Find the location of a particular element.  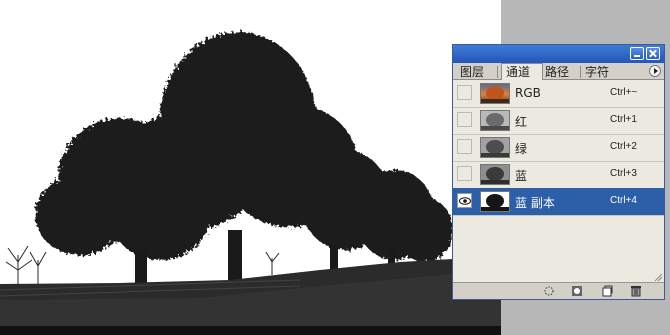

channel-shortcut: Ctrl+~ is located at coordinates (624, 92).